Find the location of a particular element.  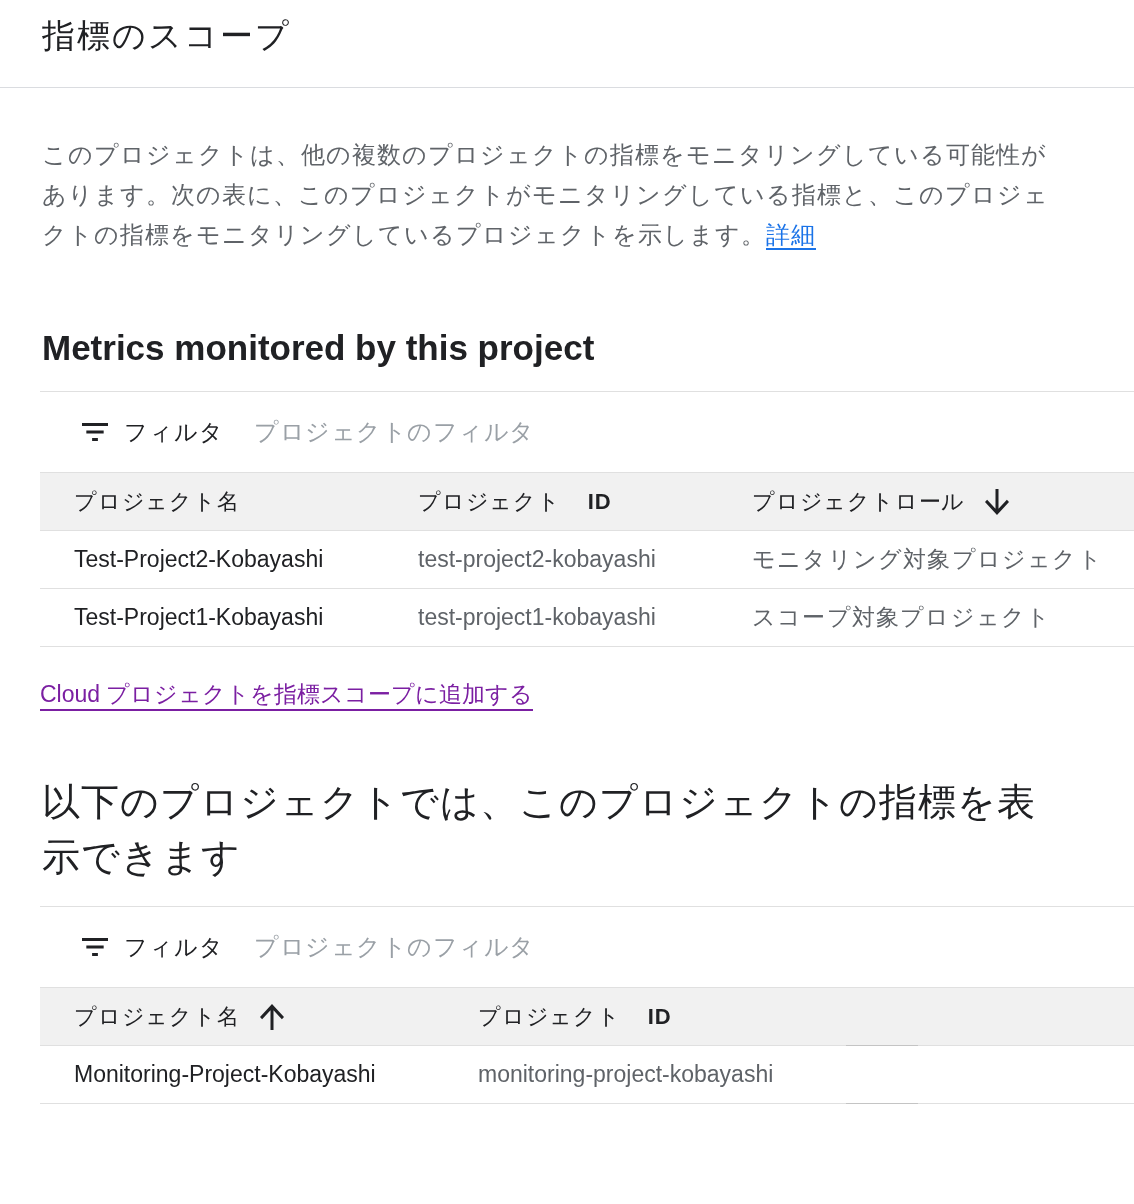

project-id: test-project2-kobayashi is located at coordinates (537, 559).